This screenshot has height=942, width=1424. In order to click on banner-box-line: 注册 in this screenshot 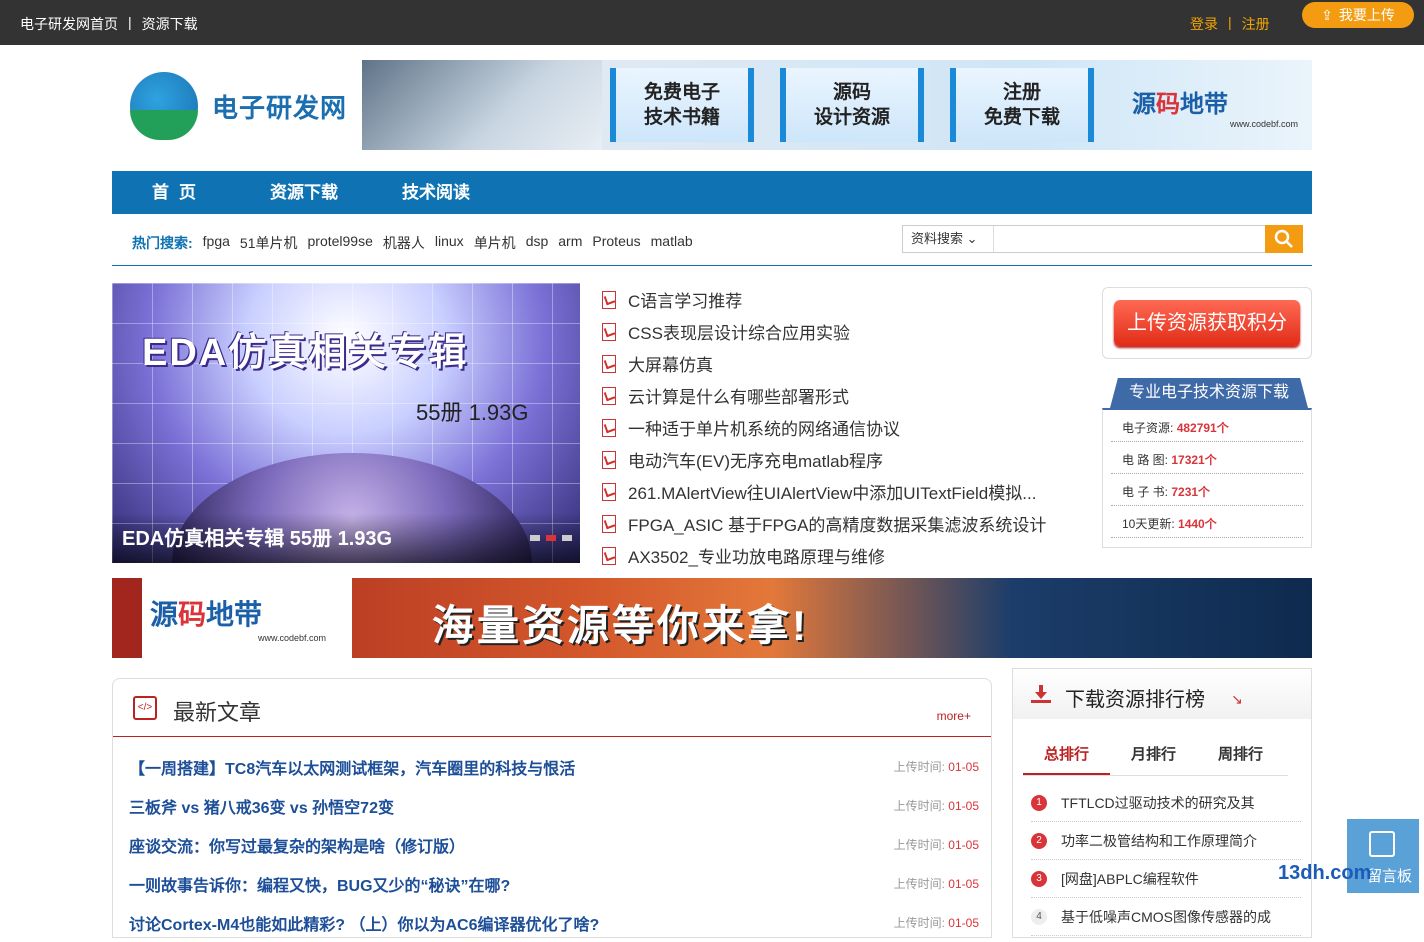, I will do `click(1021, 92)`.